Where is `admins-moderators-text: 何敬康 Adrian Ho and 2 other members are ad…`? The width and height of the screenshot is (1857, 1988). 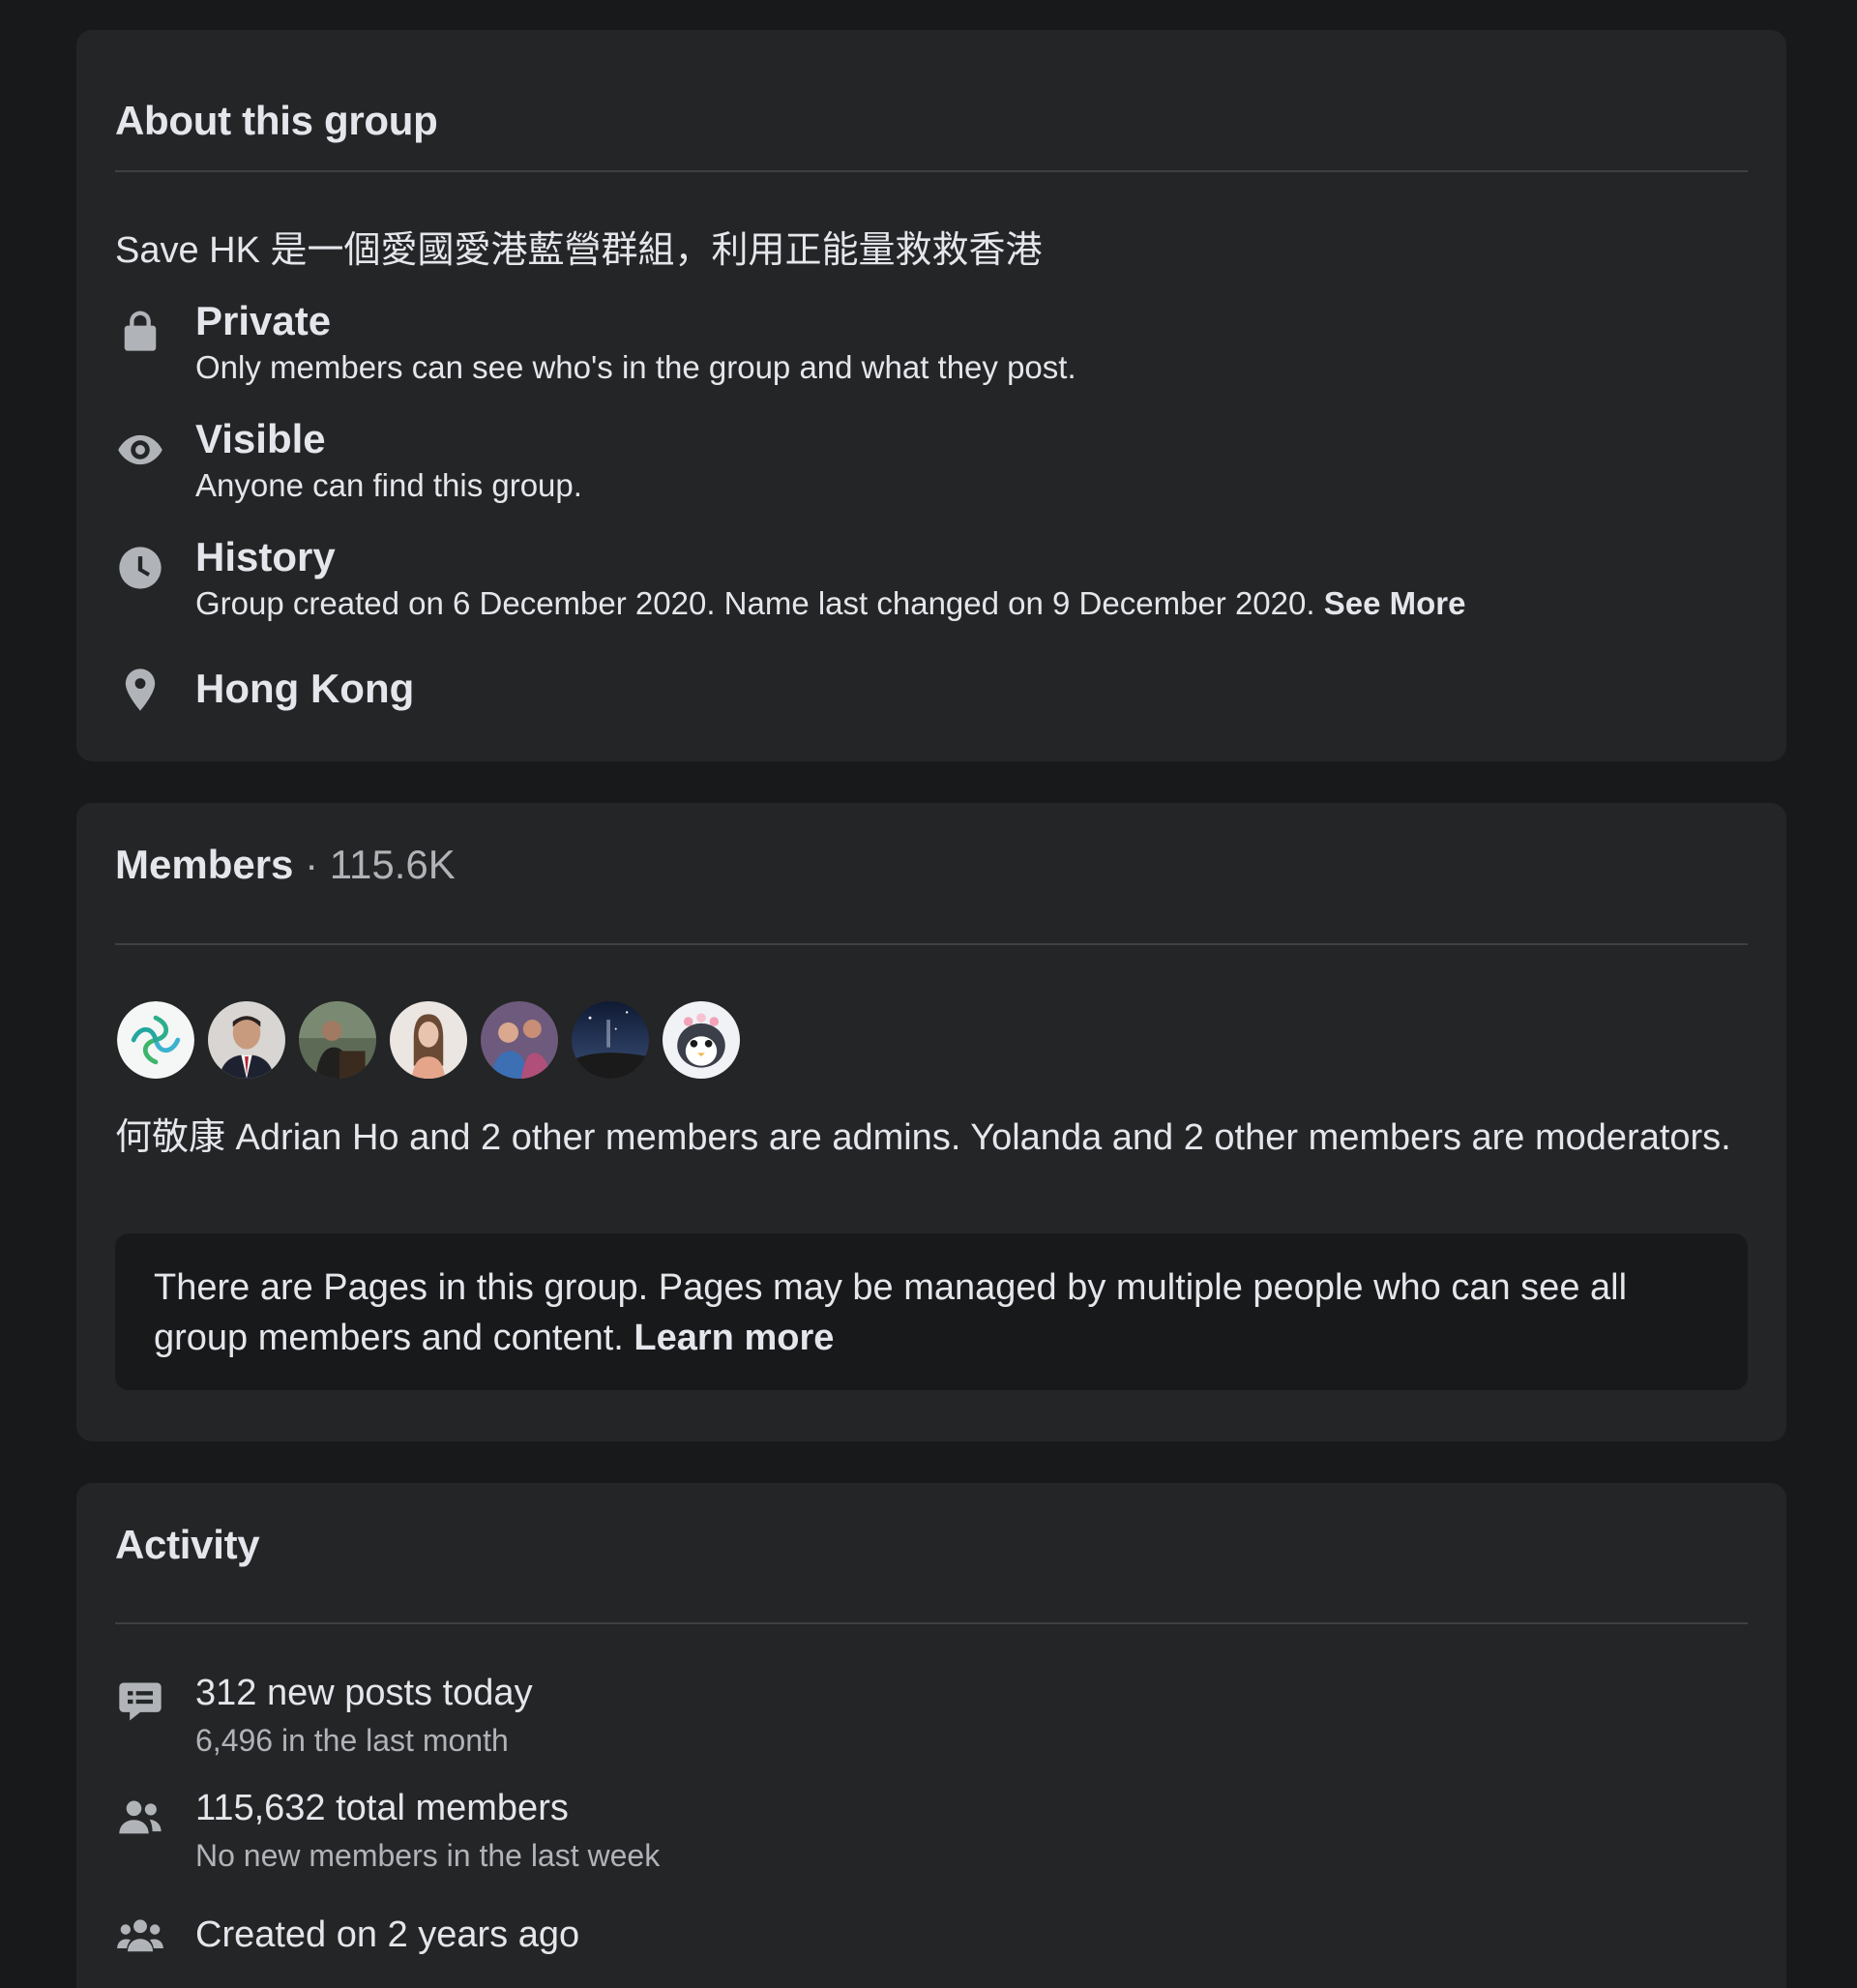
admins-moderators-text: 何敬康 Adrian Ho and 2 other members are ad… is located at coordinates (923, 1137).